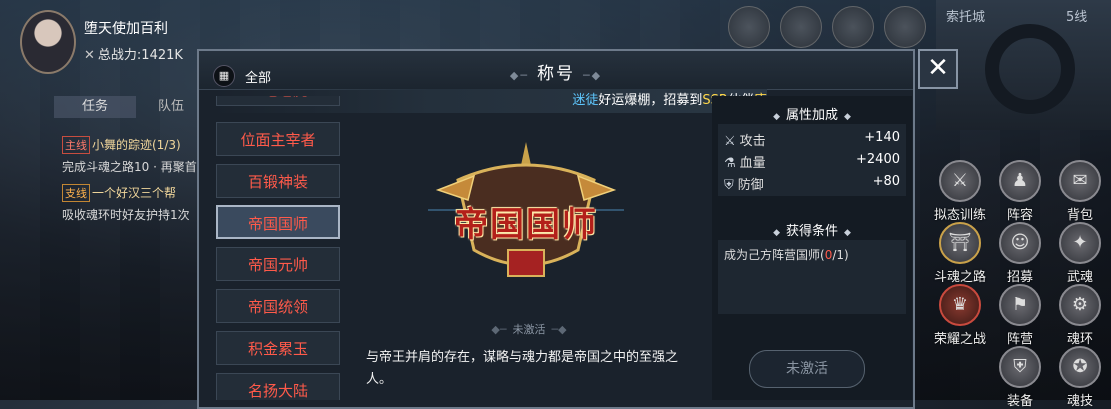 The image size is (1111, 409). I want to click on map-line: 5线, so click(1077, 17).